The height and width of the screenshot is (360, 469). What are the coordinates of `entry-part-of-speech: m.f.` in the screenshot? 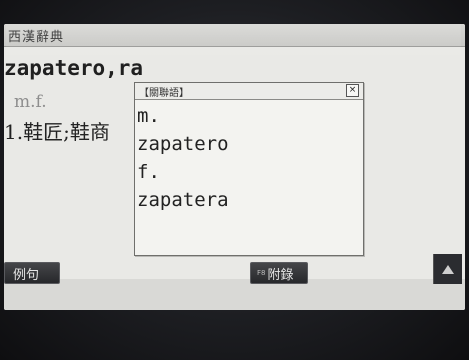 It's located at (30, 102).